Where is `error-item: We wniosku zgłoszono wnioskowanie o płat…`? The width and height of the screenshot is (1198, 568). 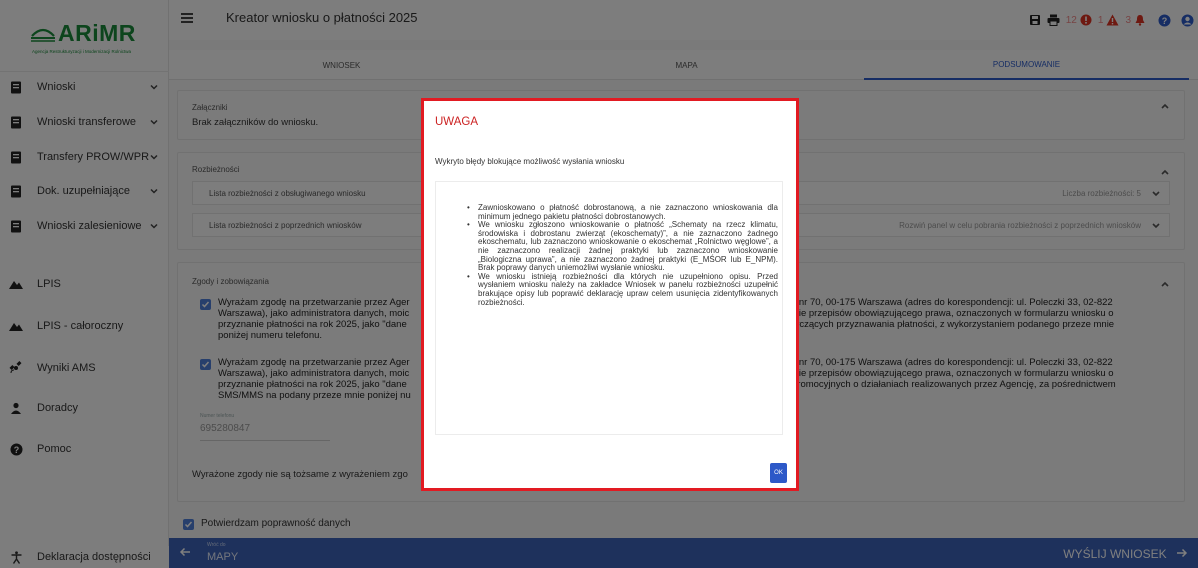 error-item: We wniosku zgłoszono wnioskowanie o płat… is located at coordinates (621, 246).